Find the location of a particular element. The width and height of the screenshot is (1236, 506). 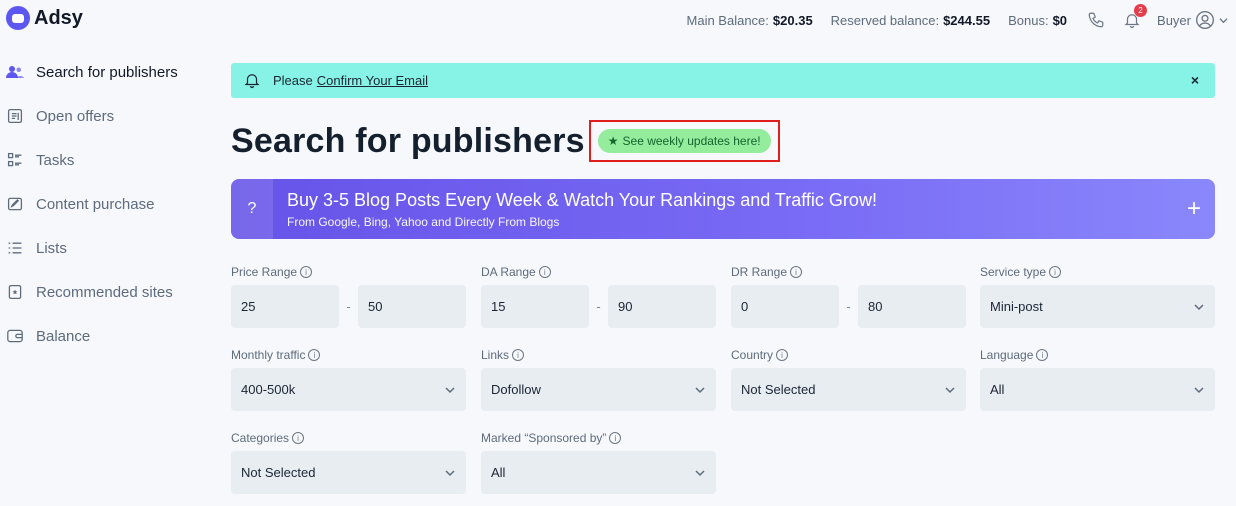

logo-icon is located at coordinates (18, 18).